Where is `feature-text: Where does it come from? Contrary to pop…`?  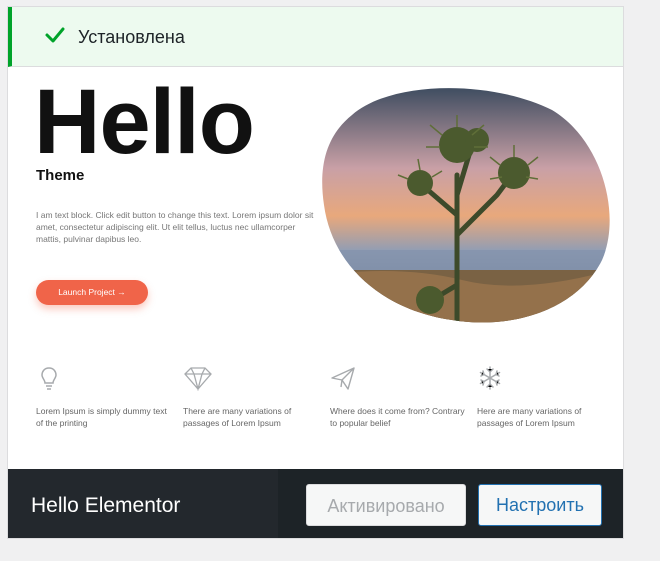
feature-text: Where does it come from? Contrary to pop… is located at coordinates (397, 417).